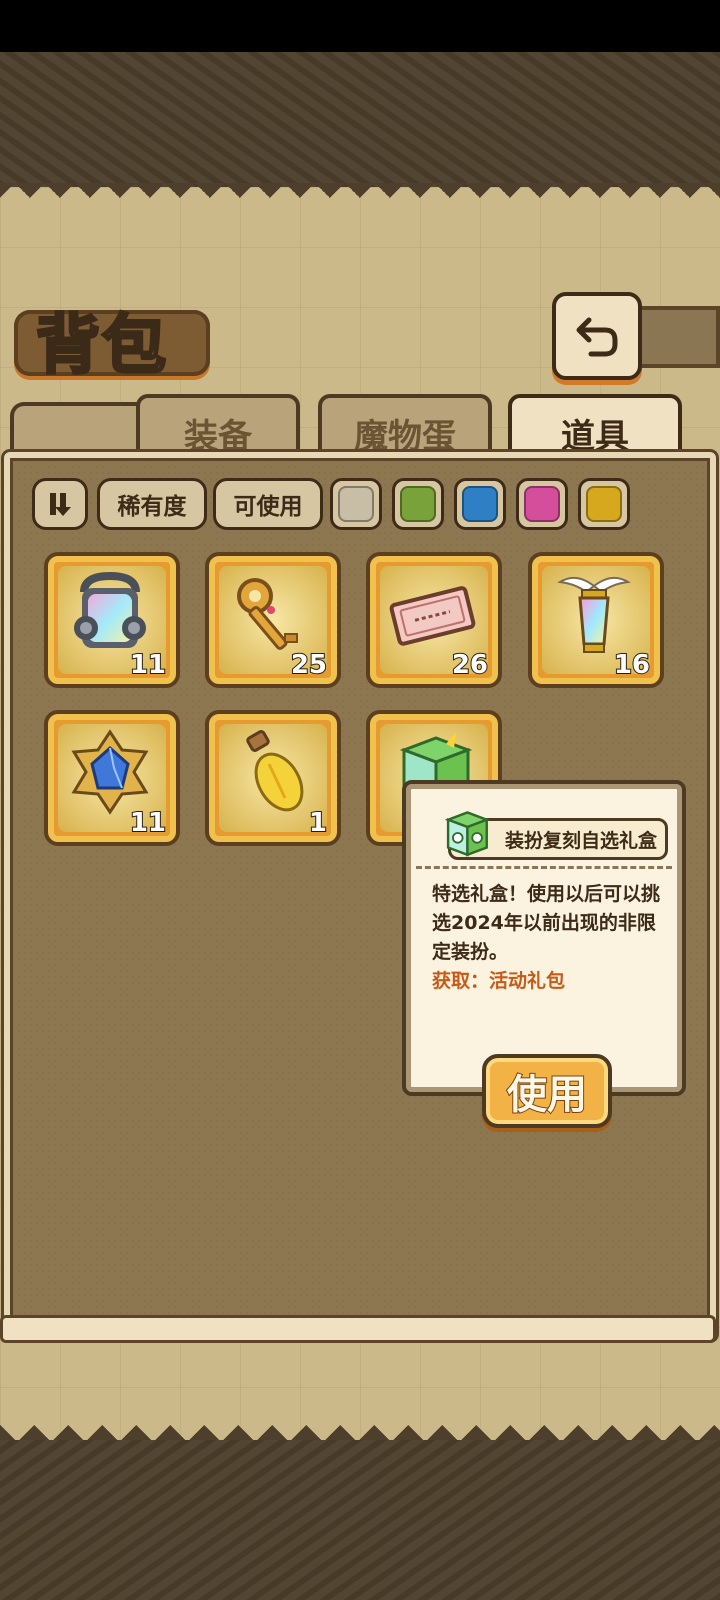 The width and height of the screenshot is (720, 1600). What do you see at coordinates (110, 609) in the screenshot?
I see `rainbow-backpack-icon` at bounding box center [110, 609].